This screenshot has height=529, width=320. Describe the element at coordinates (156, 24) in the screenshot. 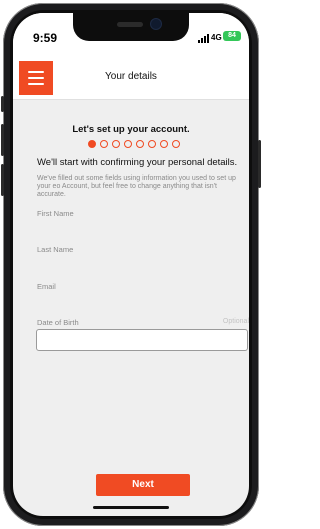

I see `camera-icon` at that location.